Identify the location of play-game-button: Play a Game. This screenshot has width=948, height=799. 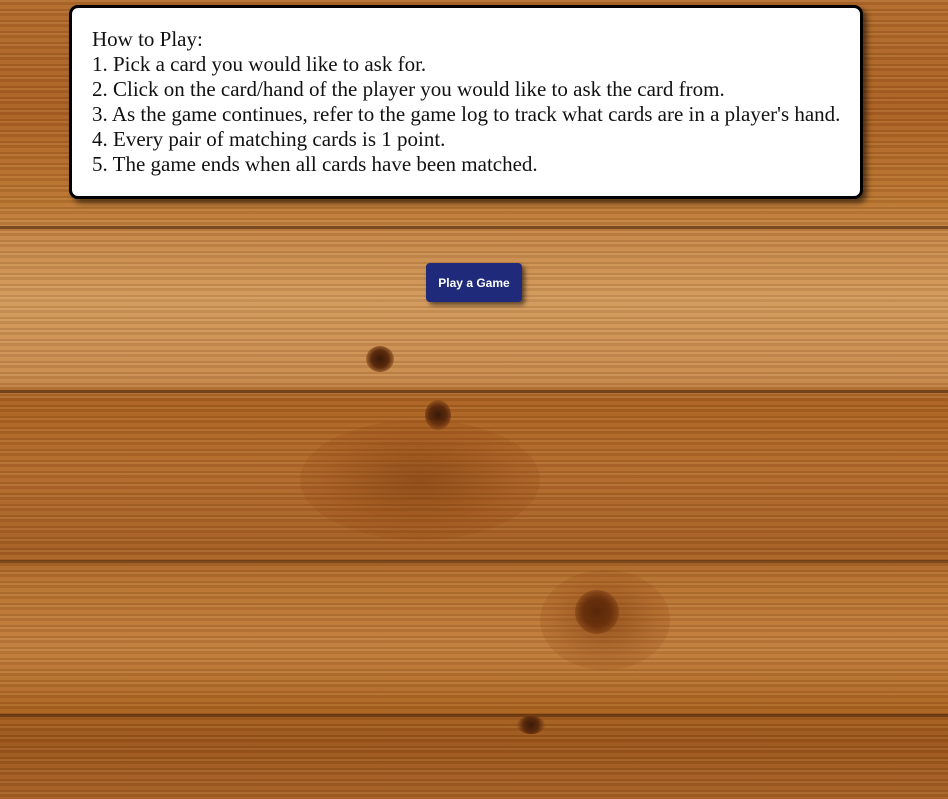
(474, 282).